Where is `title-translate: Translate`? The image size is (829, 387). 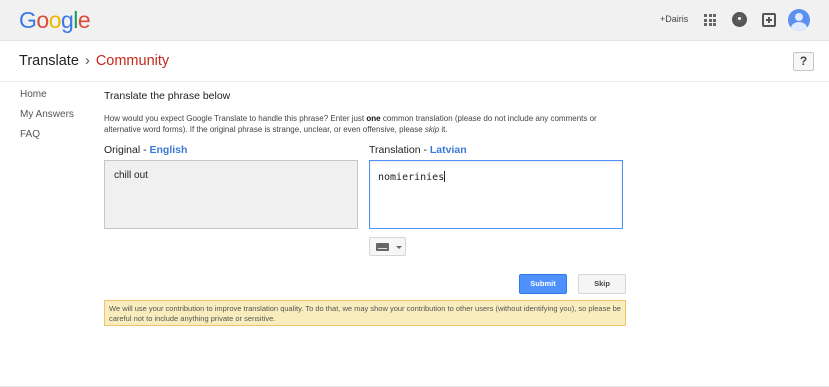
title-translate: Translate is located at coordinates (49, 61).